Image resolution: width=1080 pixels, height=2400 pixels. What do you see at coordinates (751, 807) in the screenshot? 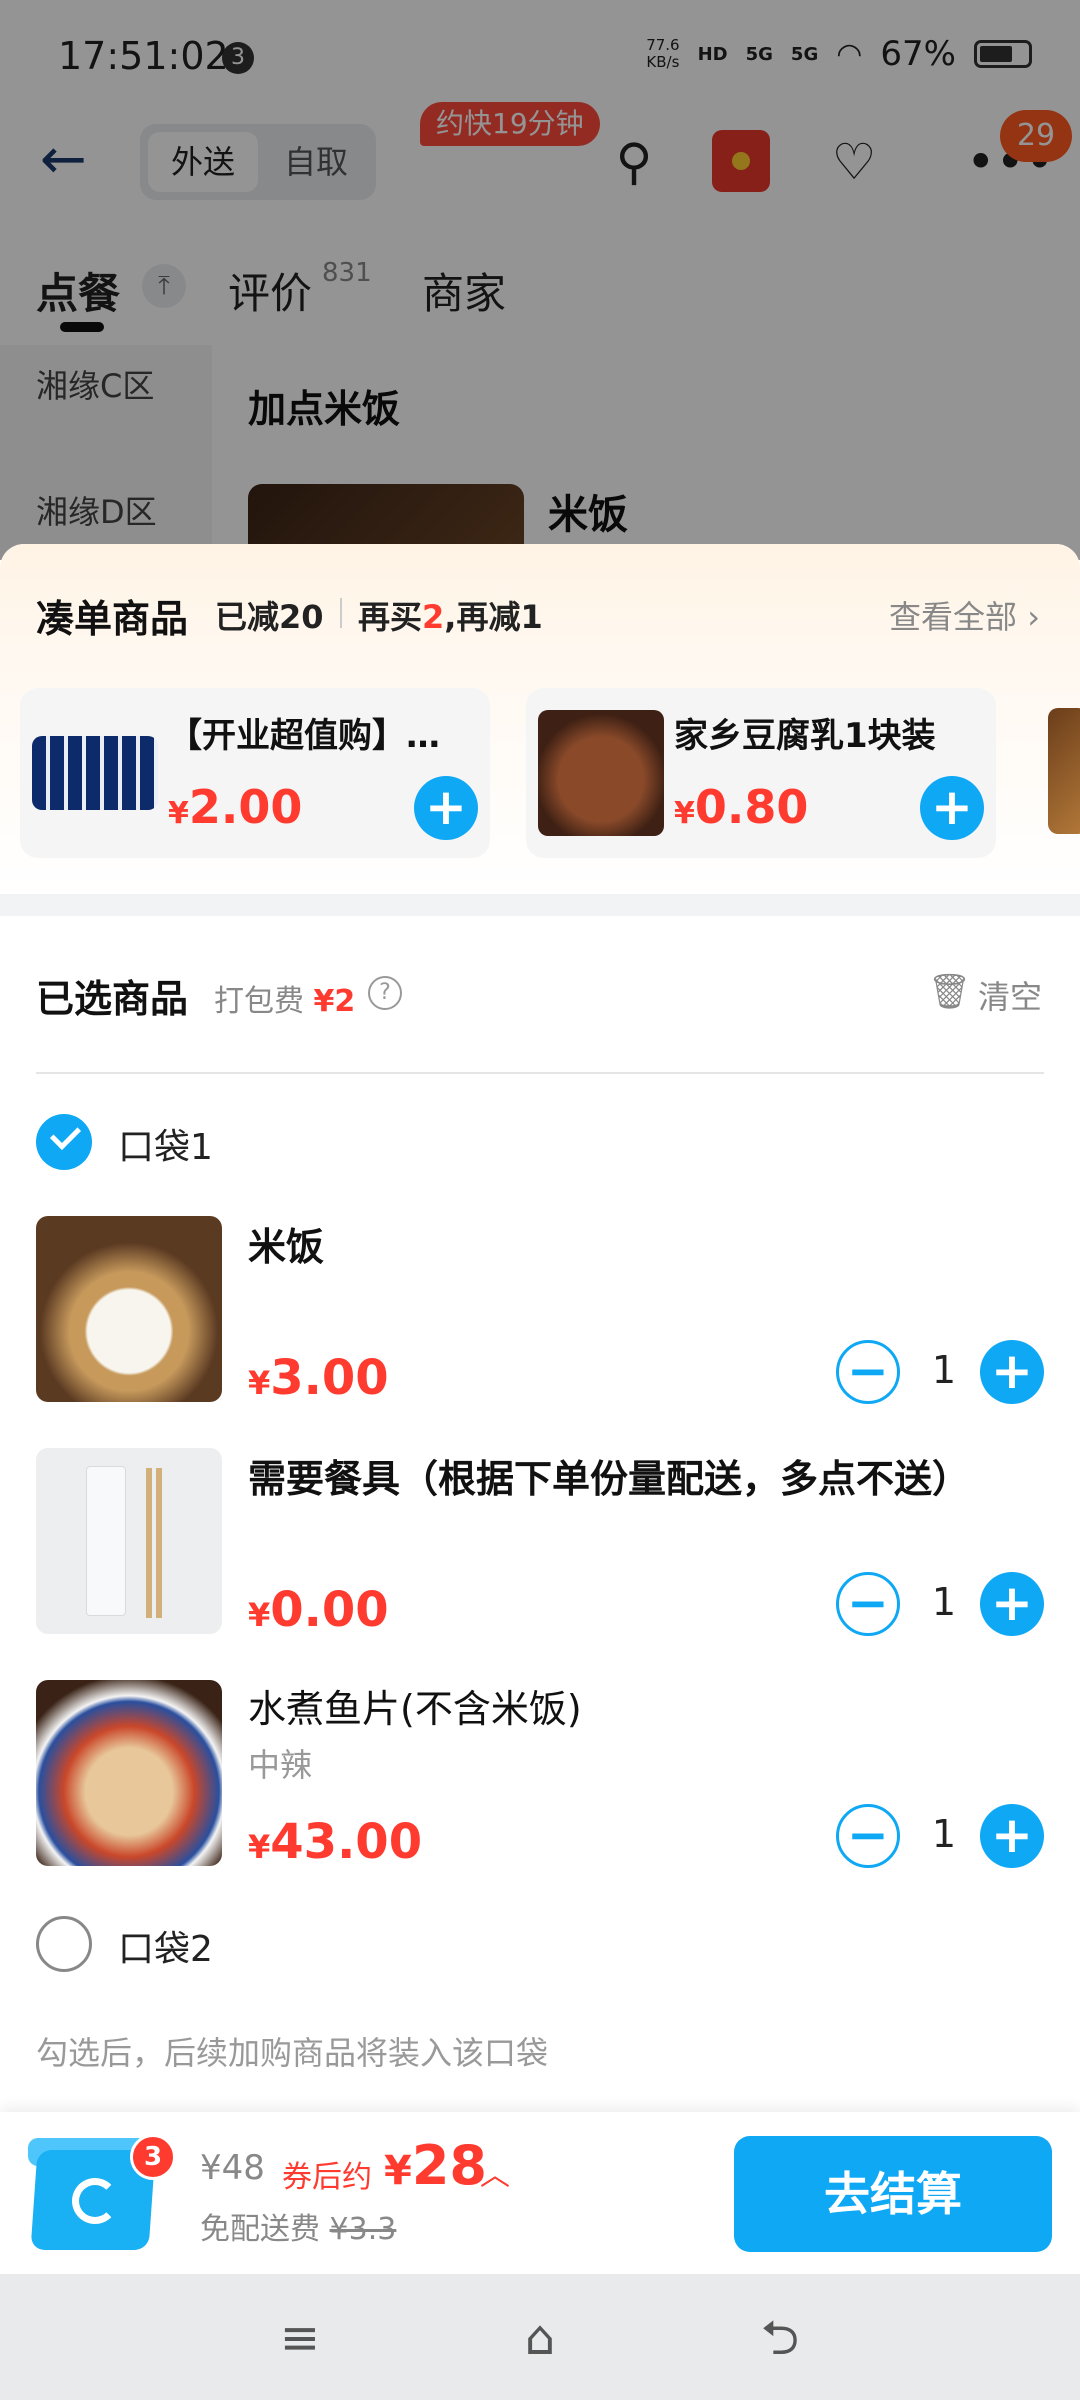
I see `price-value: 0.80` at bounding box center [751, 807].